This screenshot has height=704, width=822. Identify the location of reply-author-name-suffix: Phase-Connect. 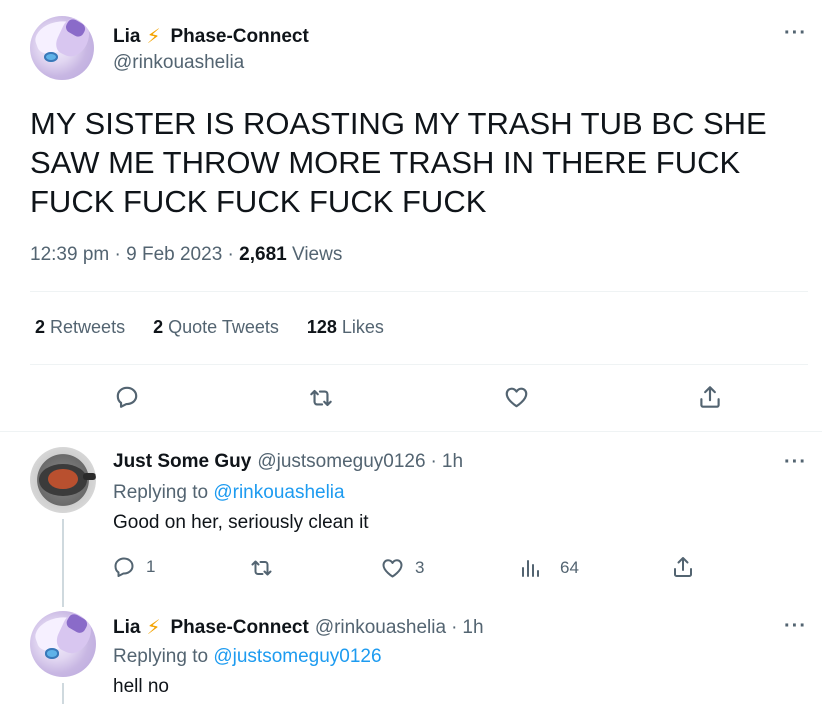
(240, 628).